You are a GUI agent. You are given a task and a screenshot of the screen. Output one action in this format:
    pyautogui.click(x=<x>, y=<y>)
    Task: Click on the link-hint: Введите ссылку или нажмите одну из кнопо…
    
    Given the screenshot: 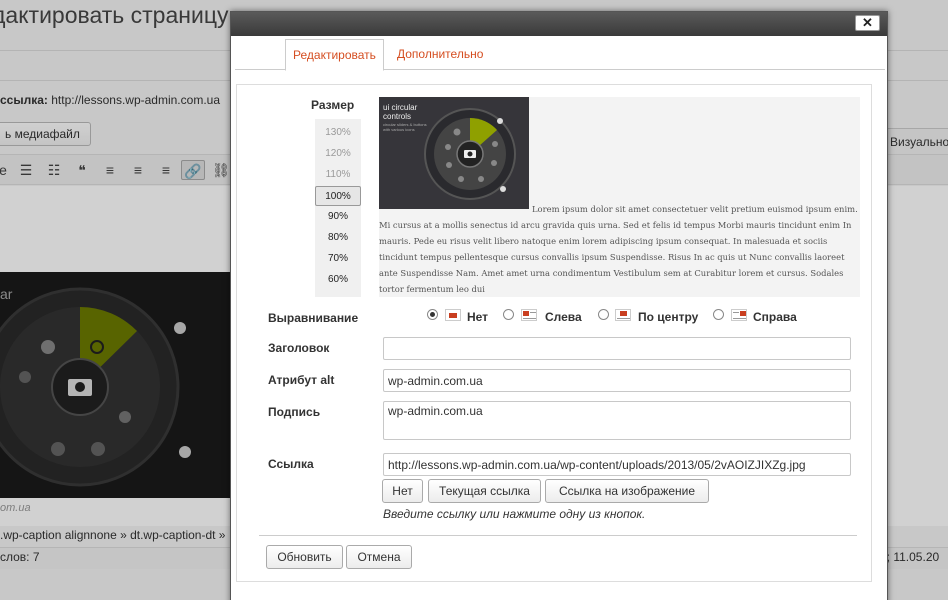 What is the action you would take?
    pyautogui.click(x=514, y=514)
    